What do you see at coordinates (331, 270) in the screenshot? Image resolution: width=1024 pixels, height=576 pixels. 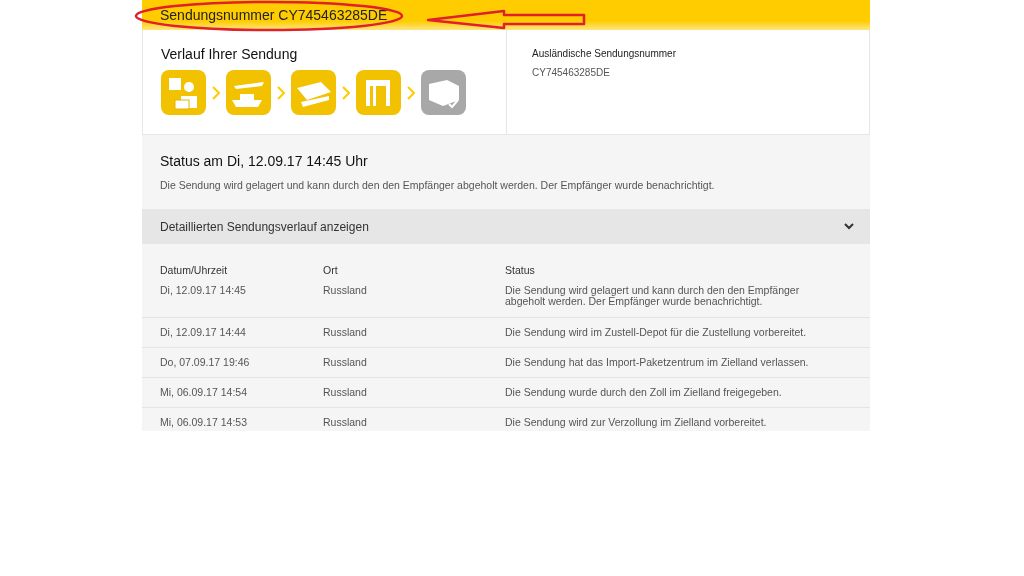 I see `column-header: Ort` at bounding box center [331, 270].